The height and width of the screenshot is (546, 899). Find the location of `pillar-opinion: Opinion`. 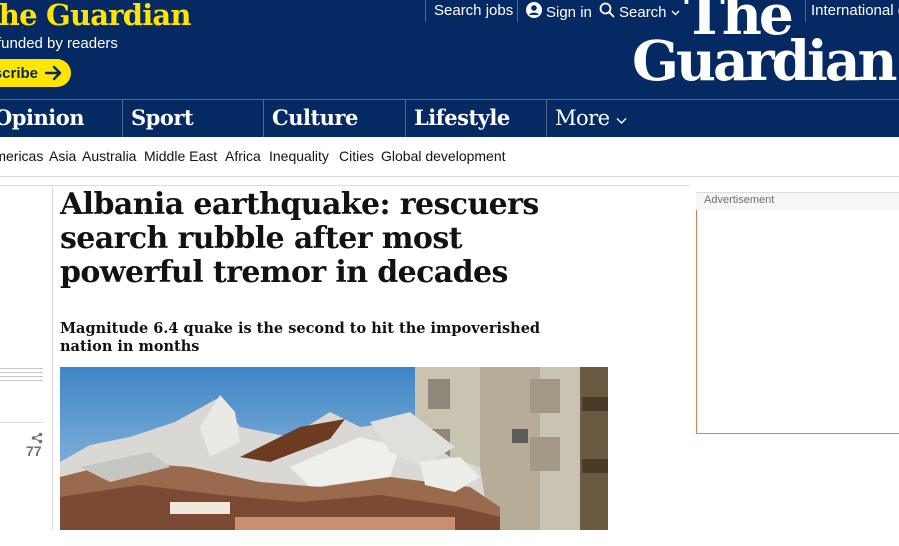

pillar-opinion: Opinion is located at coordinates (42, 119).